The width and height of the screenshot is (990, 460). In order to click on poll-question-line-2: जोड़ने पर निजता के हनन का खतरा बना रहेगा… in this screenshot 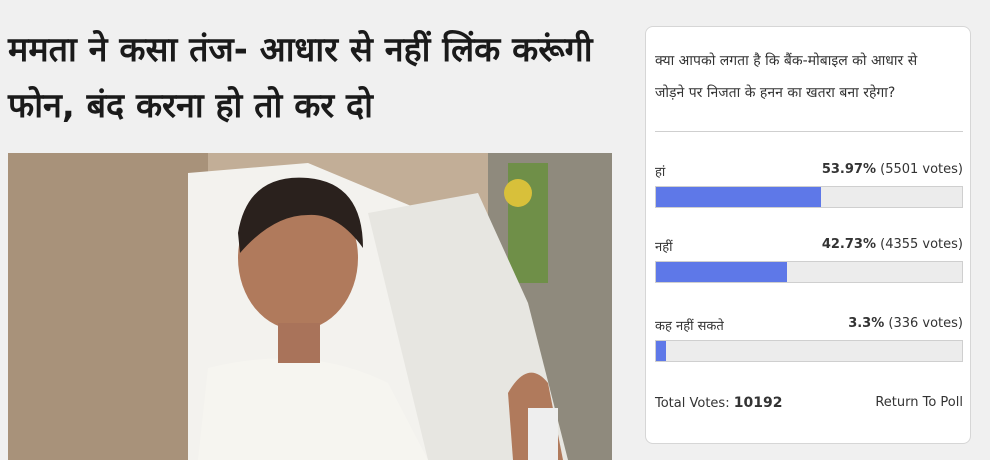, I will do `click(775, 93)`.